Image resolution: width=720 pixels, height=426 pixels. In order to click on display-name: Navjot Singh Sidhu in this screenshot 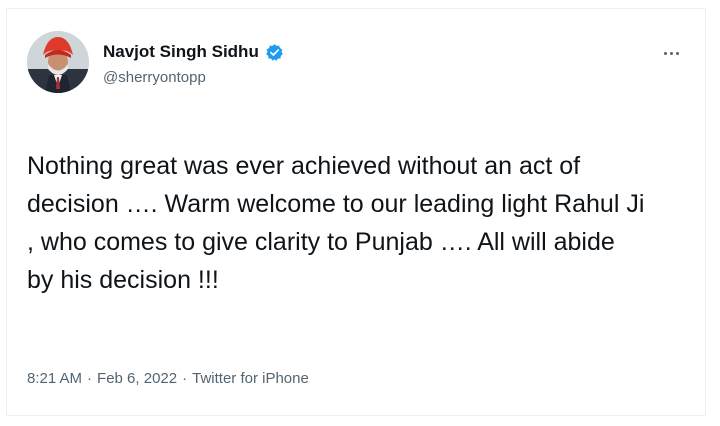, I will do `click(181, 52)`.